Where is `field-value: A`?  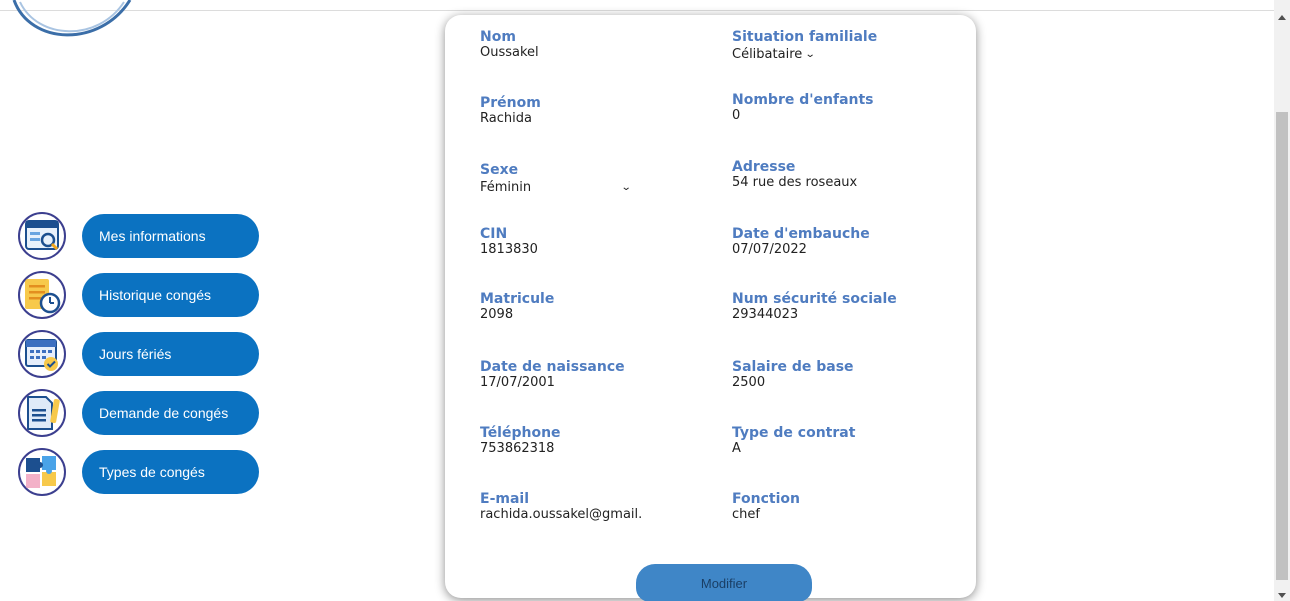
field-value: A is located at coordinates (736, 448).